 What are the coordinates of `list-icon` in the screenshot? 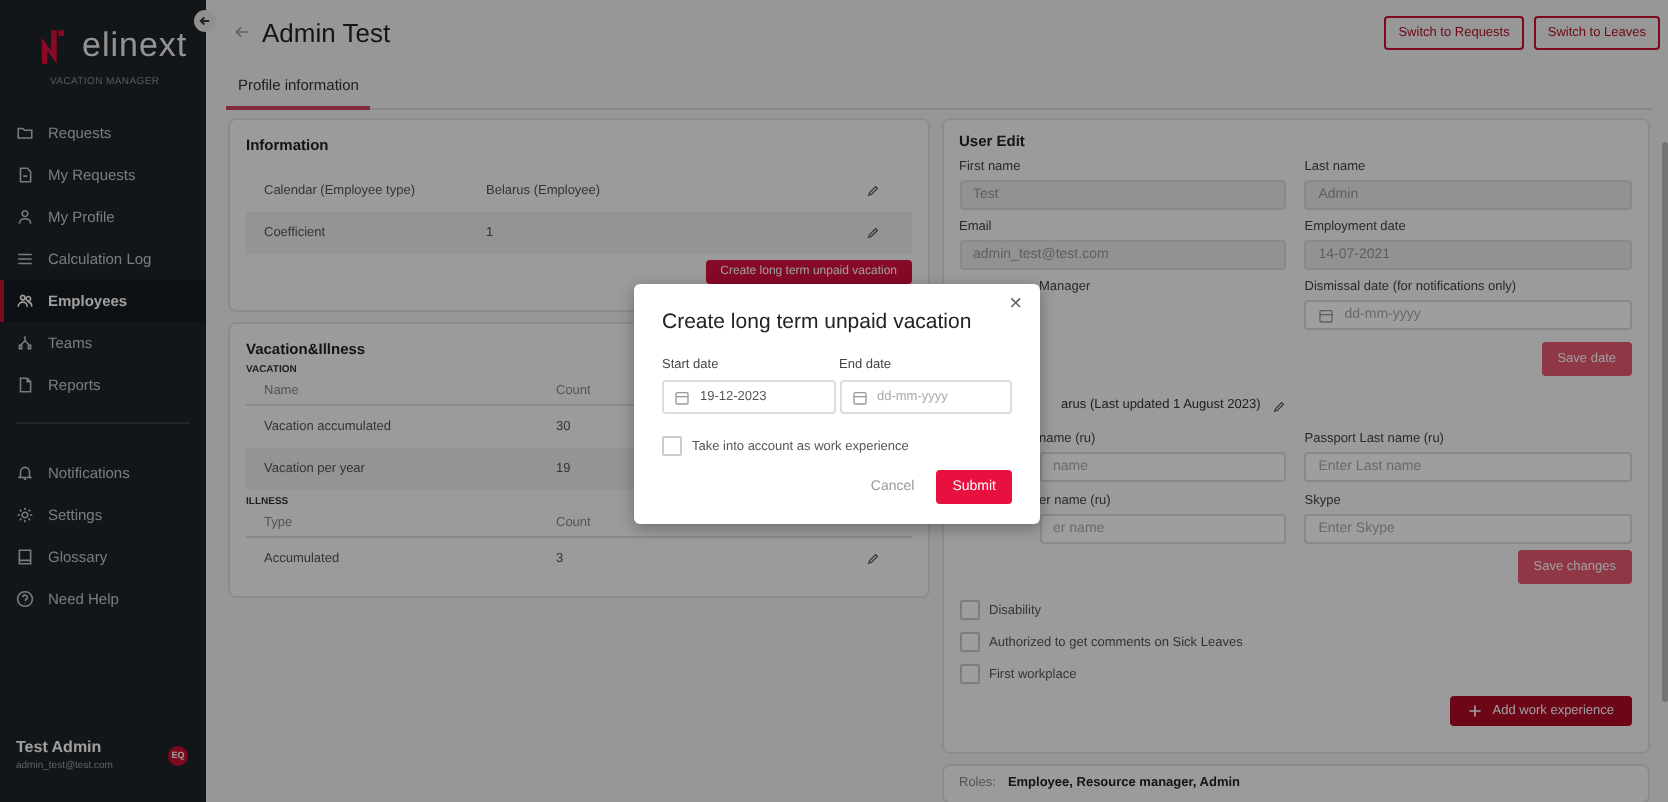 It's located at (25, 259).